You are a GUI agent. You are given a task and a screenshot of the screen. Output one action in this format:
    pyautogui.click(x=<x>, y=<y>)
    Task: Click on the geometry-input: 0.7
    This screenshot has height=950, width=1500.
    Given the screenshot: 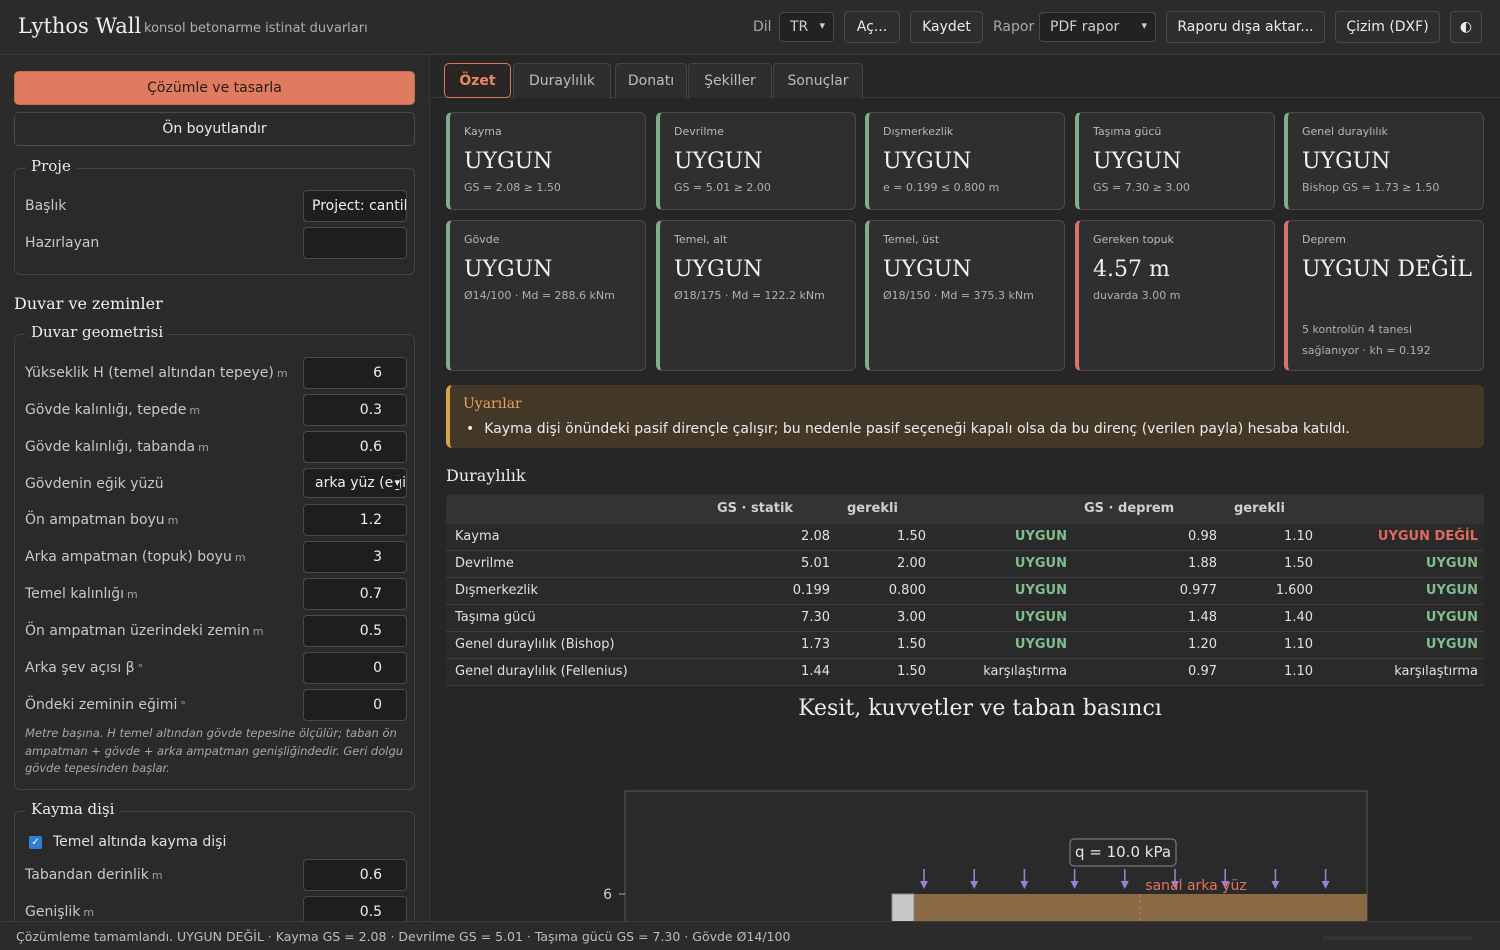 What is the action you would take?
    pyautogui.click(x=355, y=594)
    